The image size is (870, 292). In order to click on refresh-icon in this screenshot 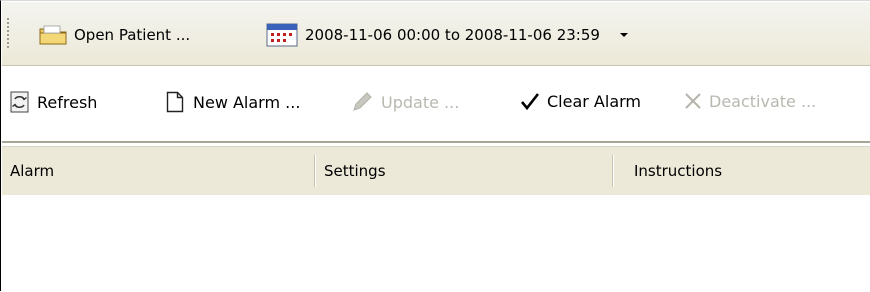, I will do `click(20, 102)`.